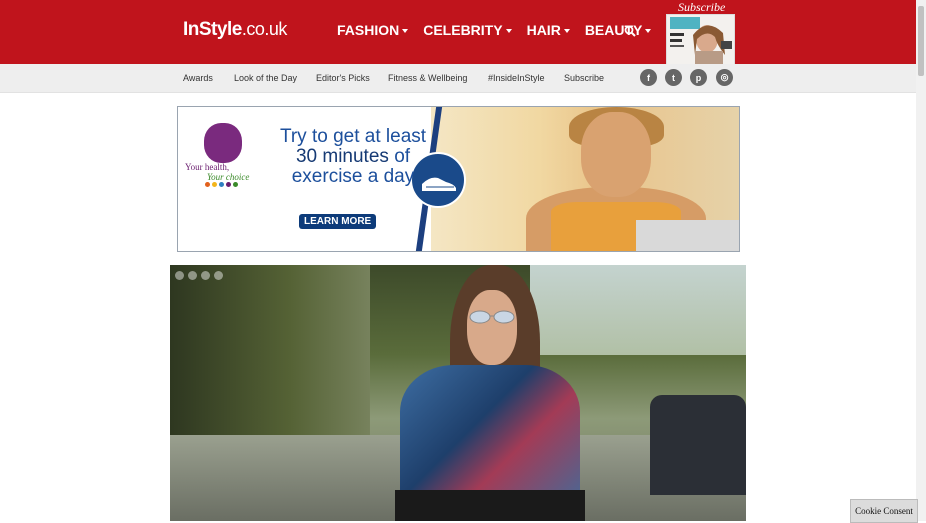 This screenshot has width=926, height=523. I want to click on magazine-cover-art, so click(700, 40).